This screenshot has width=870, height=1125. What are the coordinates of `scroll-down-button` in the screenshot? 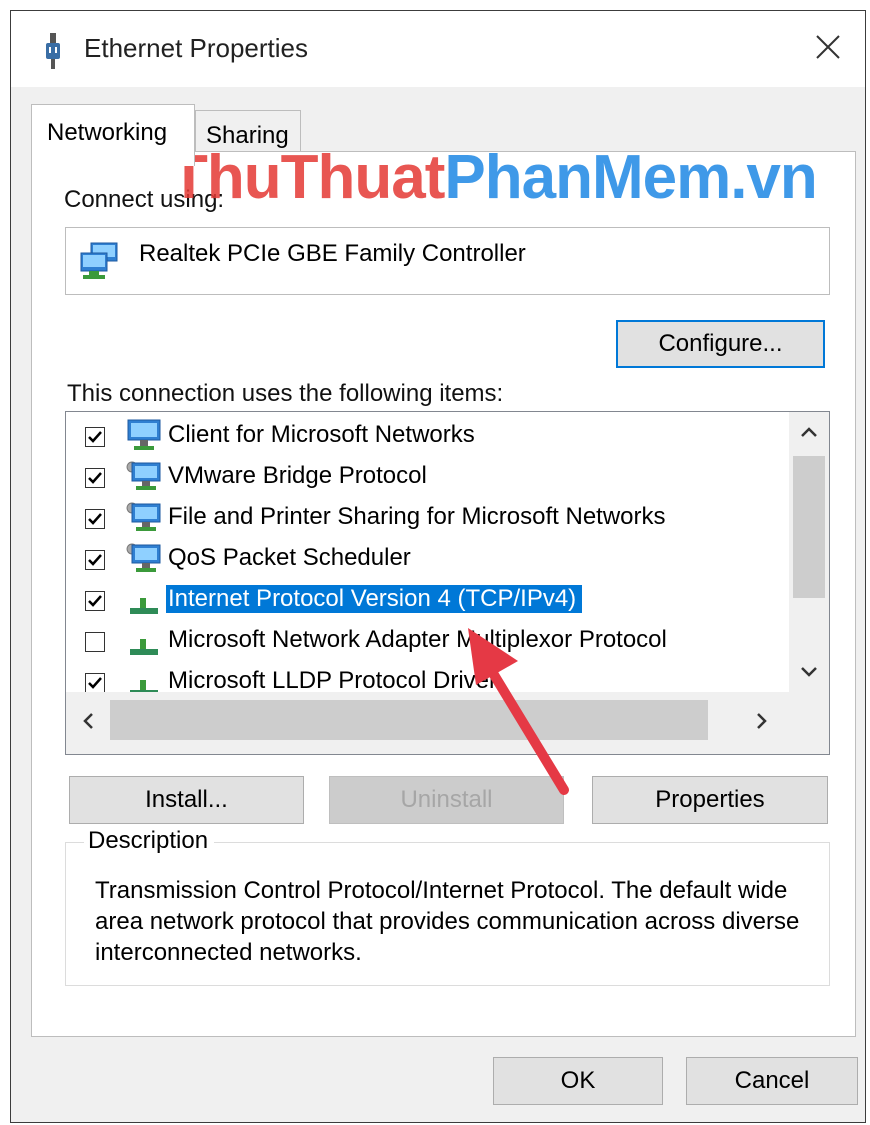 It's located at (809, 674).